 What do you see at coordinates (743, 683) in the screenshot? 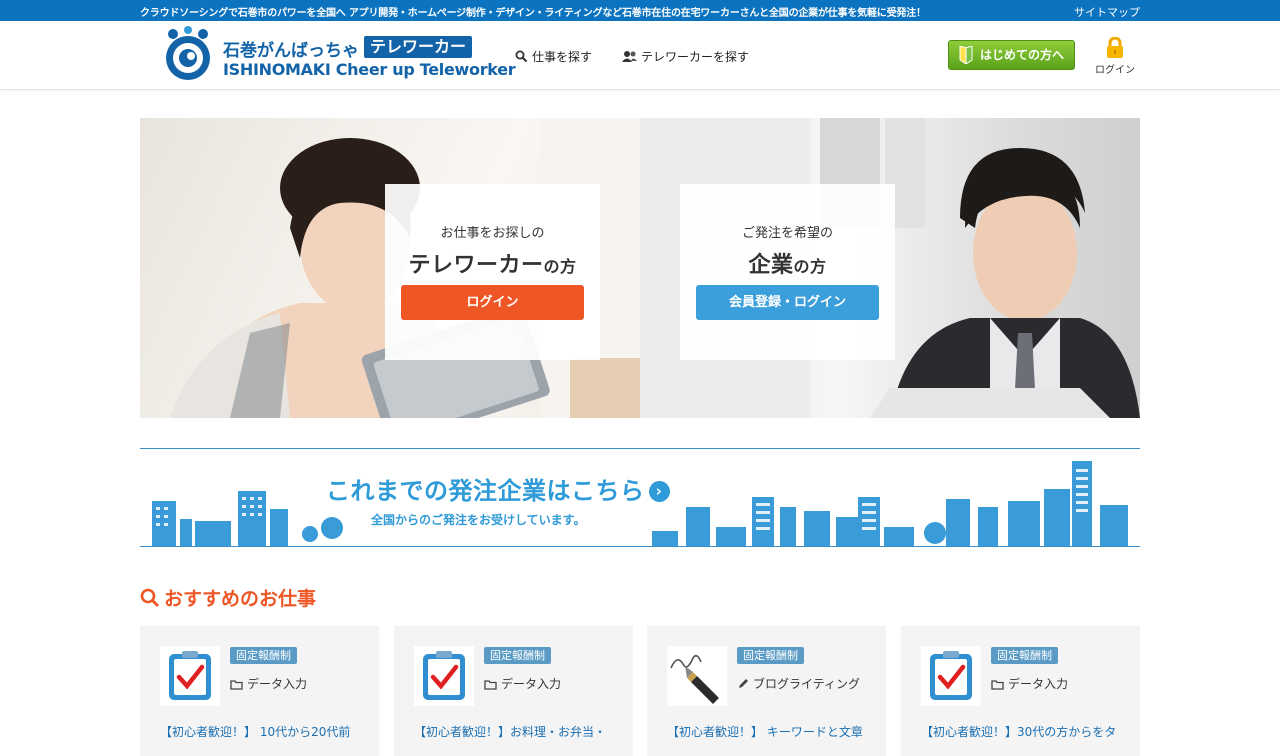
I see `pencil-icon` at bounding box center [743, 683].